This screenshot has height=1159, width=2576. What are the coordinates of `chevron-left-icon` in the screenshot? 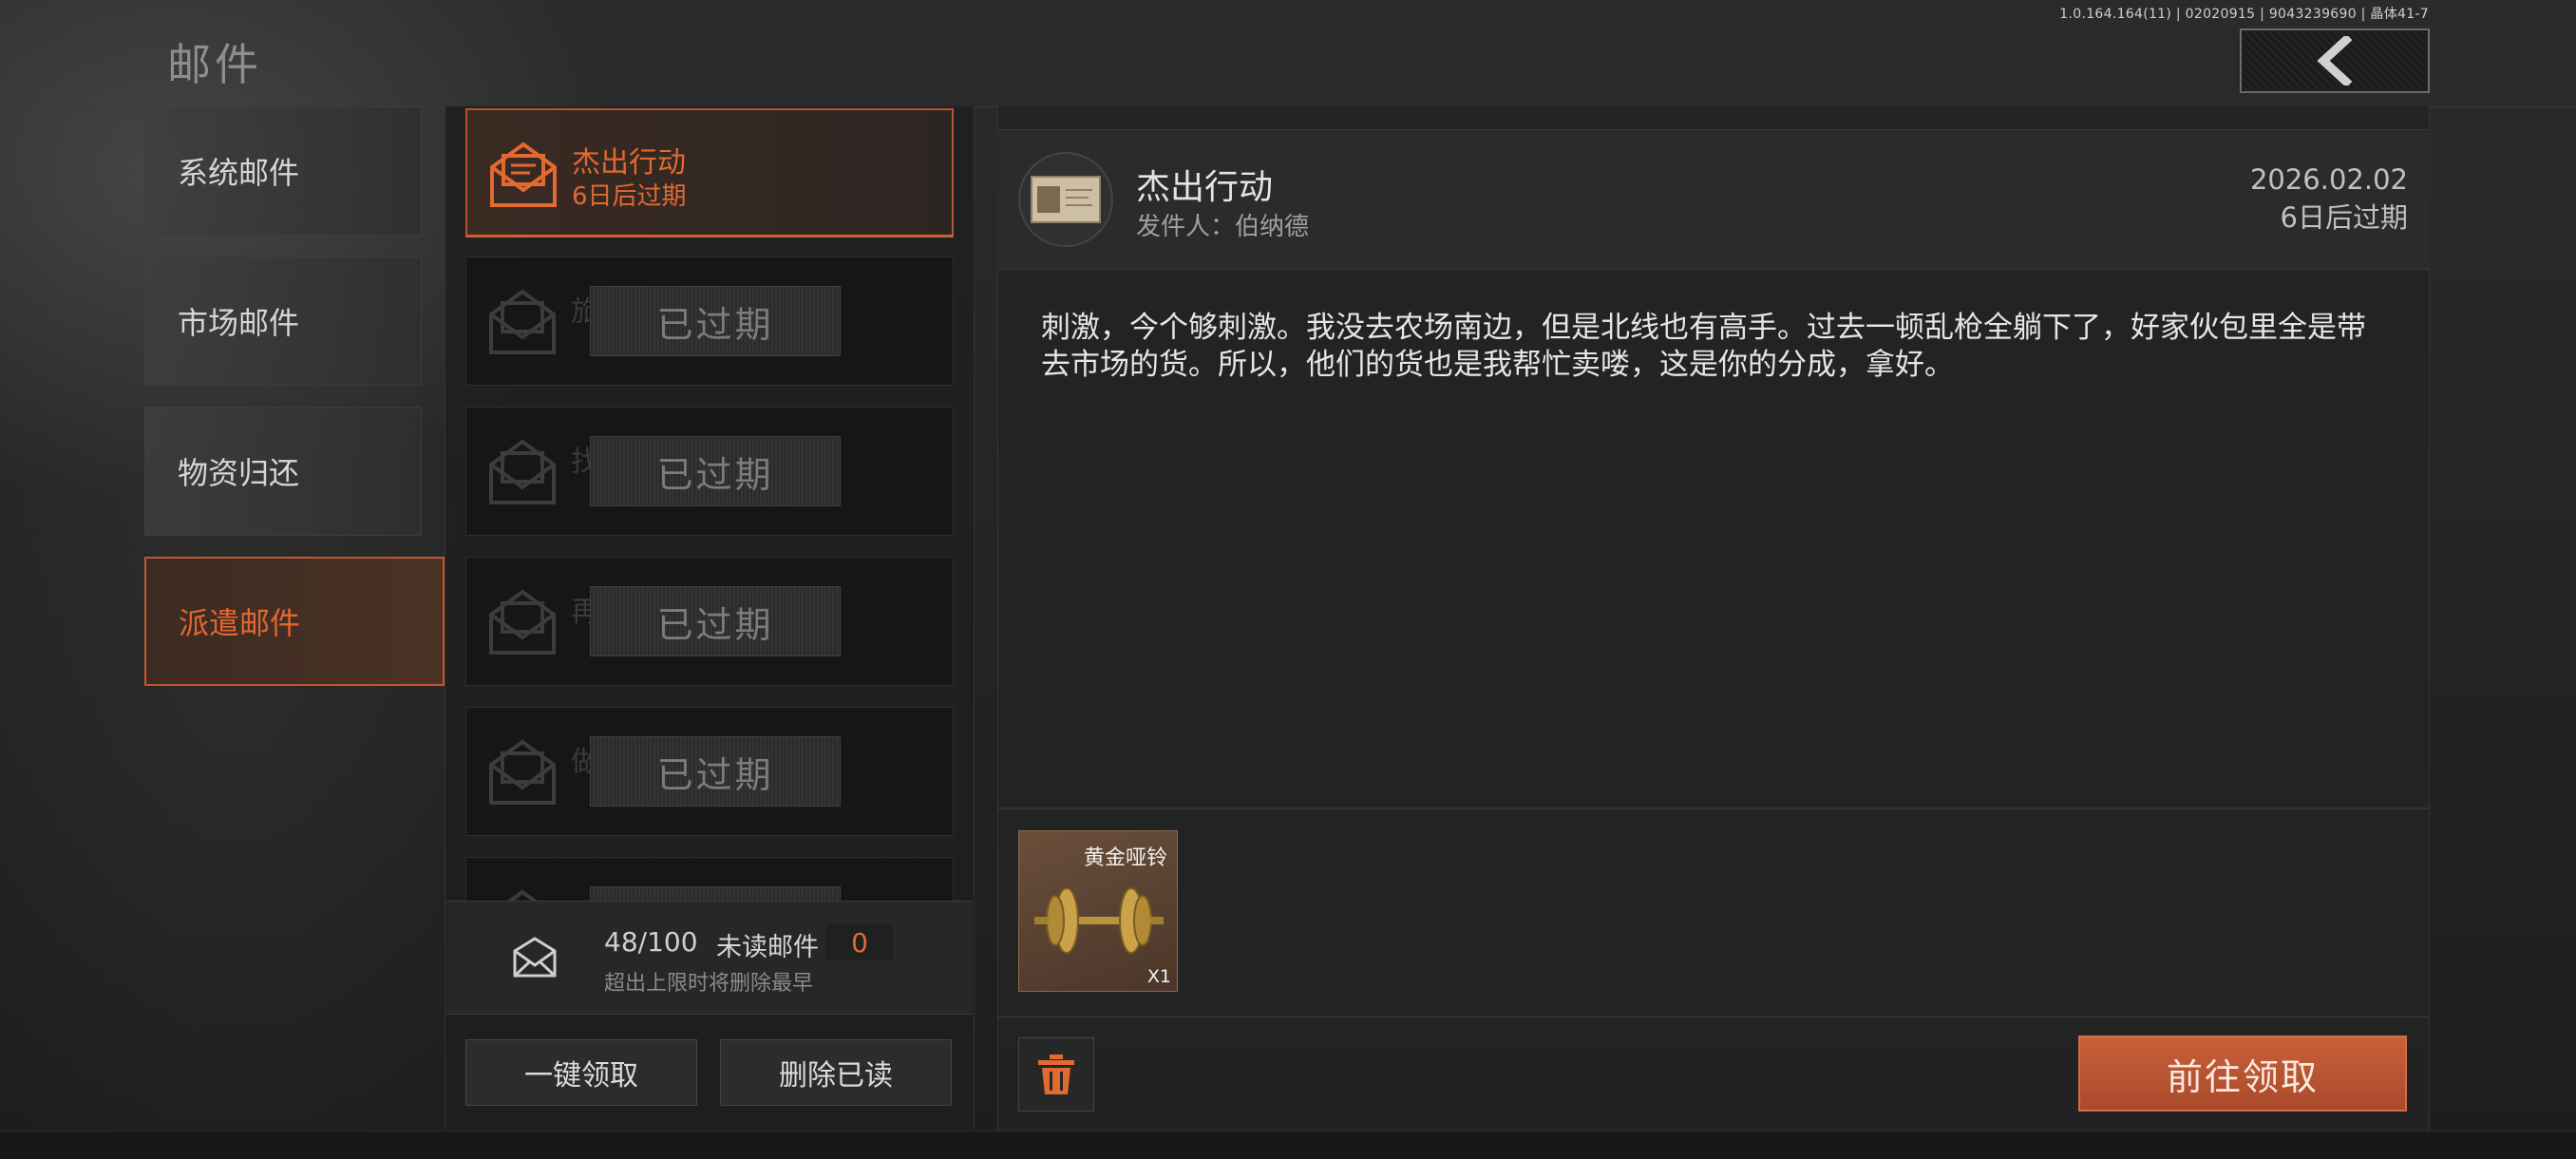 It's located at (2335, 61).